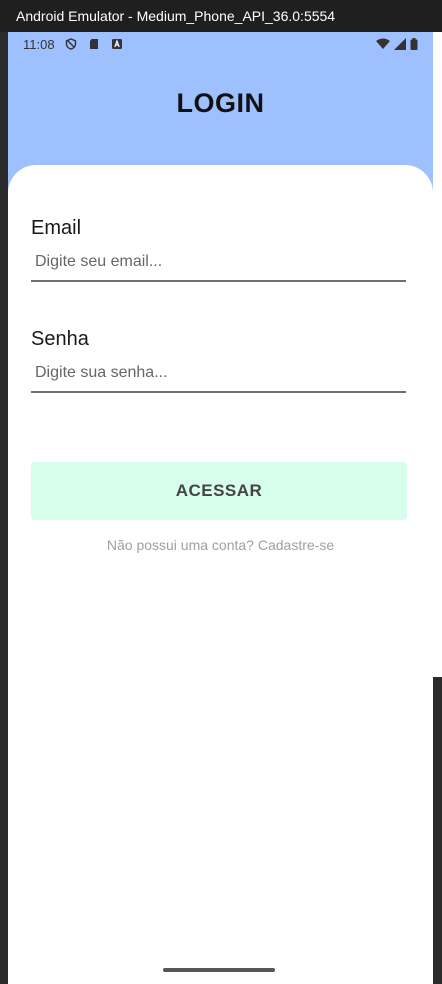 The height and width of the screenshot is (984, 442). What do you see at coordinates (220, 103) in the screenshot?
I see `page-title: LOGIN` at bounding box center [220, 103].